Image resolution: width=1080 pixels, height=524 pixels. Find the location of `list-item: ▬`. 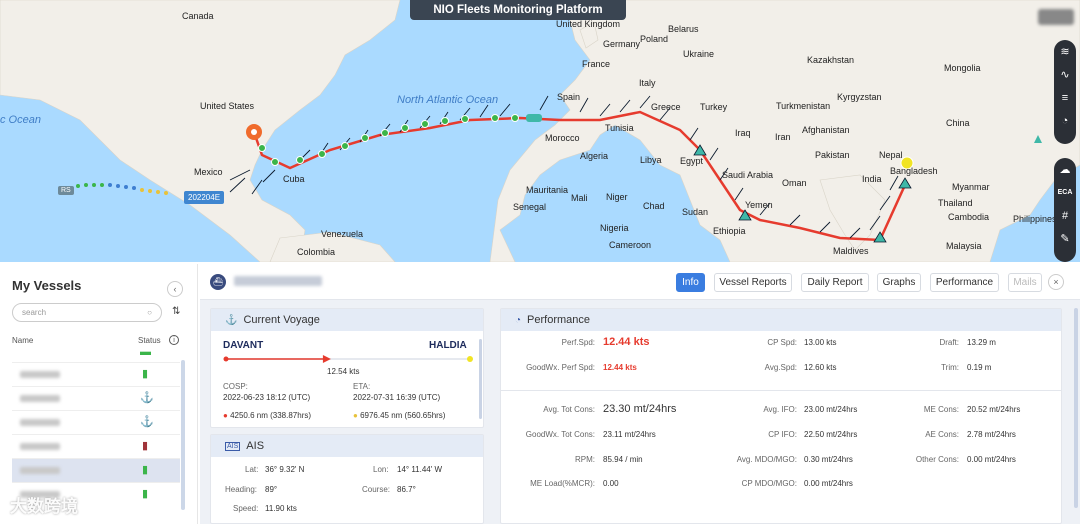

list-item: ▬ is located at coordinates (96, 353).